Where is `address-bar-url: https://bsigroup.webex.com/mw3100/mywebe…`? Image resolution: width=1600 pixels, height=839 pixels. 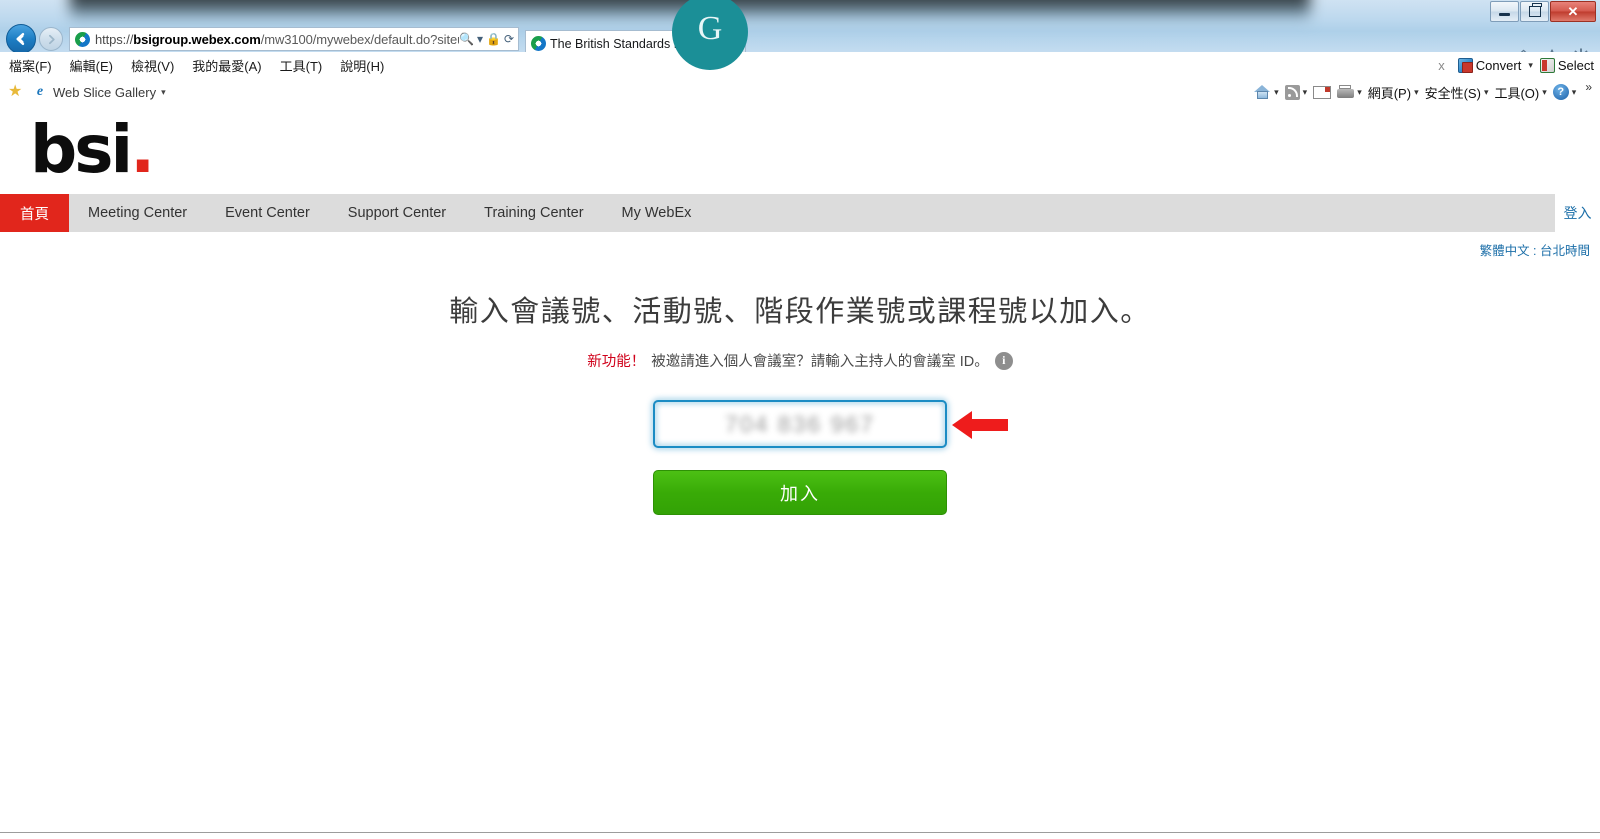
address-bar-url: https://bsigroup.webex.com/mw3100/mywebe… is located at coordinates (277, 39).